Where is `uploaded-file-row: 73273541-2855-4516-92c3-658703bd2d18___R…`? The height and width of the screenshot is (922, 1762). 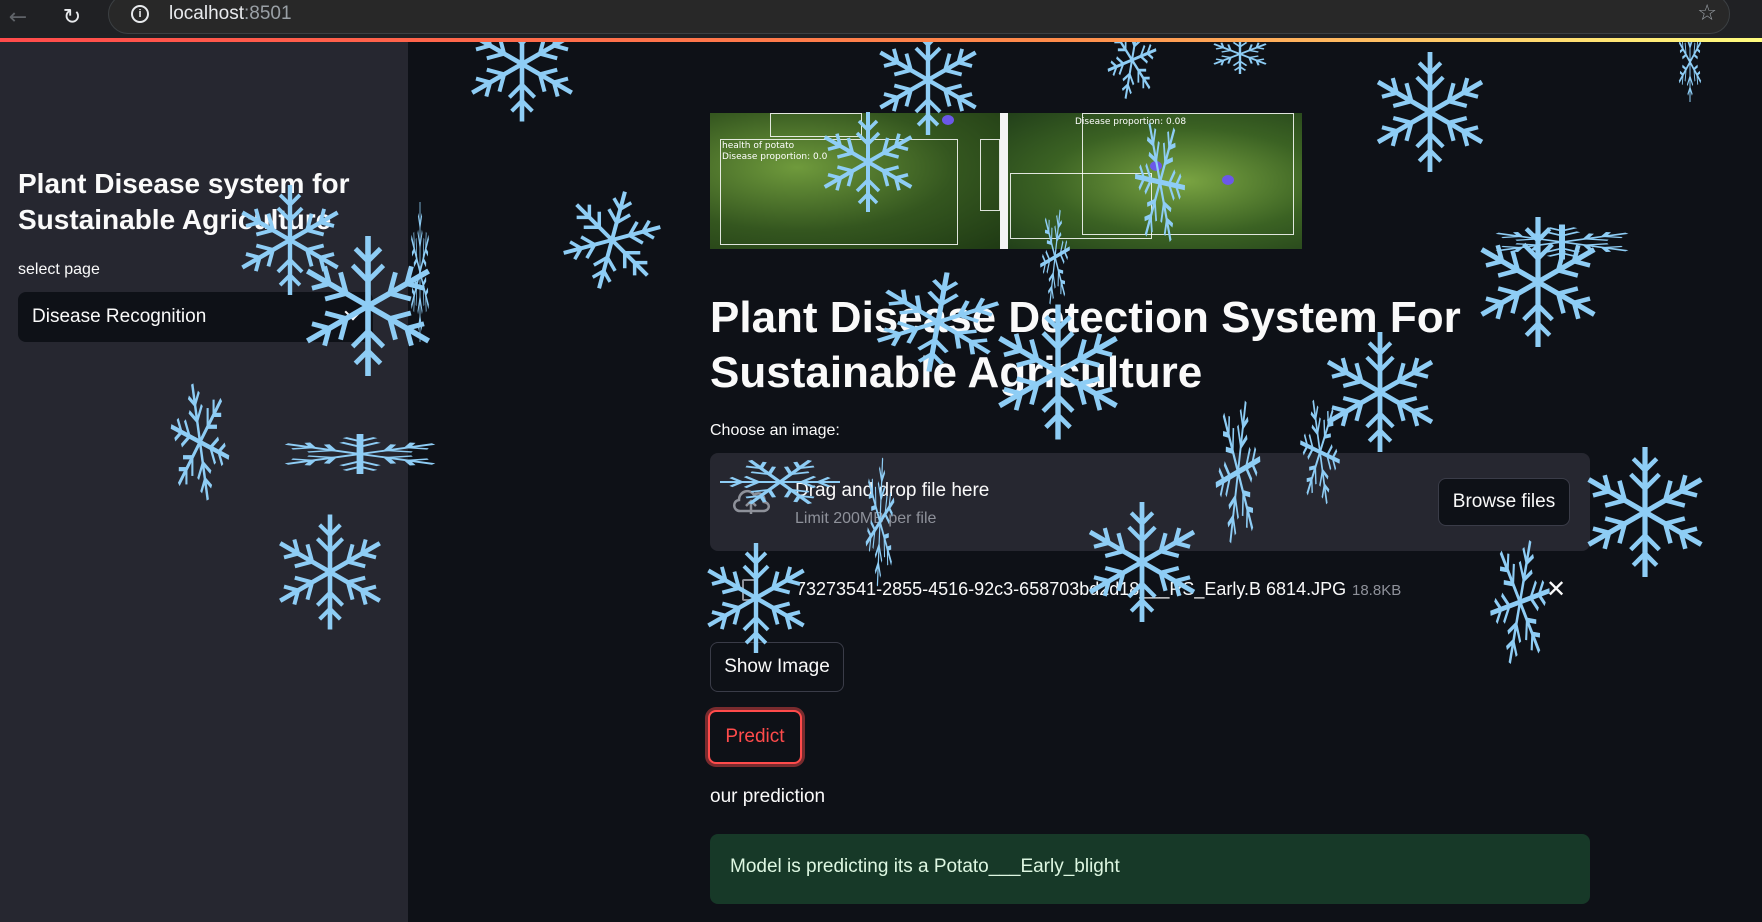
uploaded-file-row: 73273541-2855-4516-92c3-658703bd2d18___R… is located at coordinates (1140, 590).